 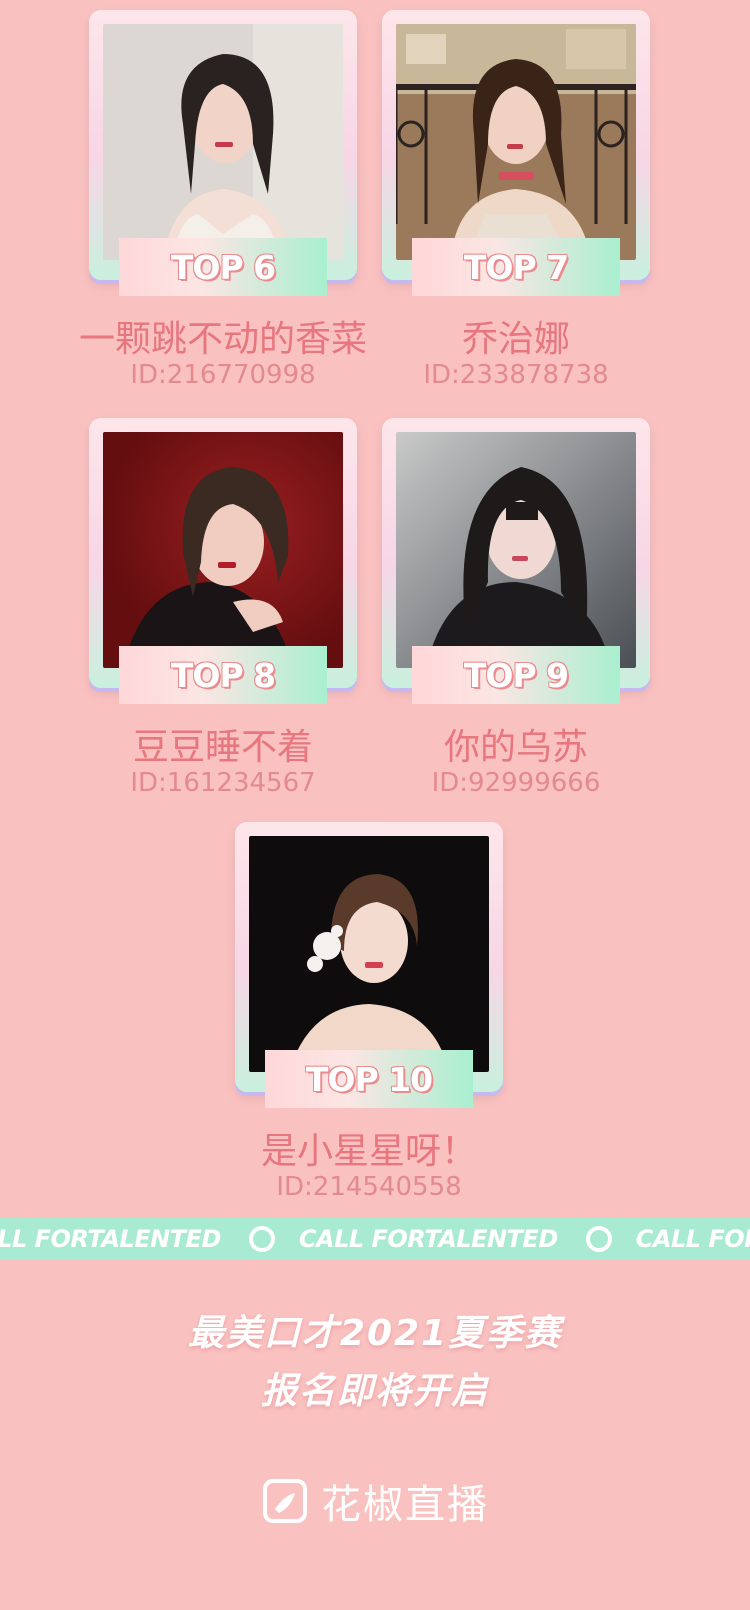 What do you see at coordinates (375, 1333) in the screenshot?
I see `promo-title: 最美口才2021夏季赛` at bounding box center [375, 1333].